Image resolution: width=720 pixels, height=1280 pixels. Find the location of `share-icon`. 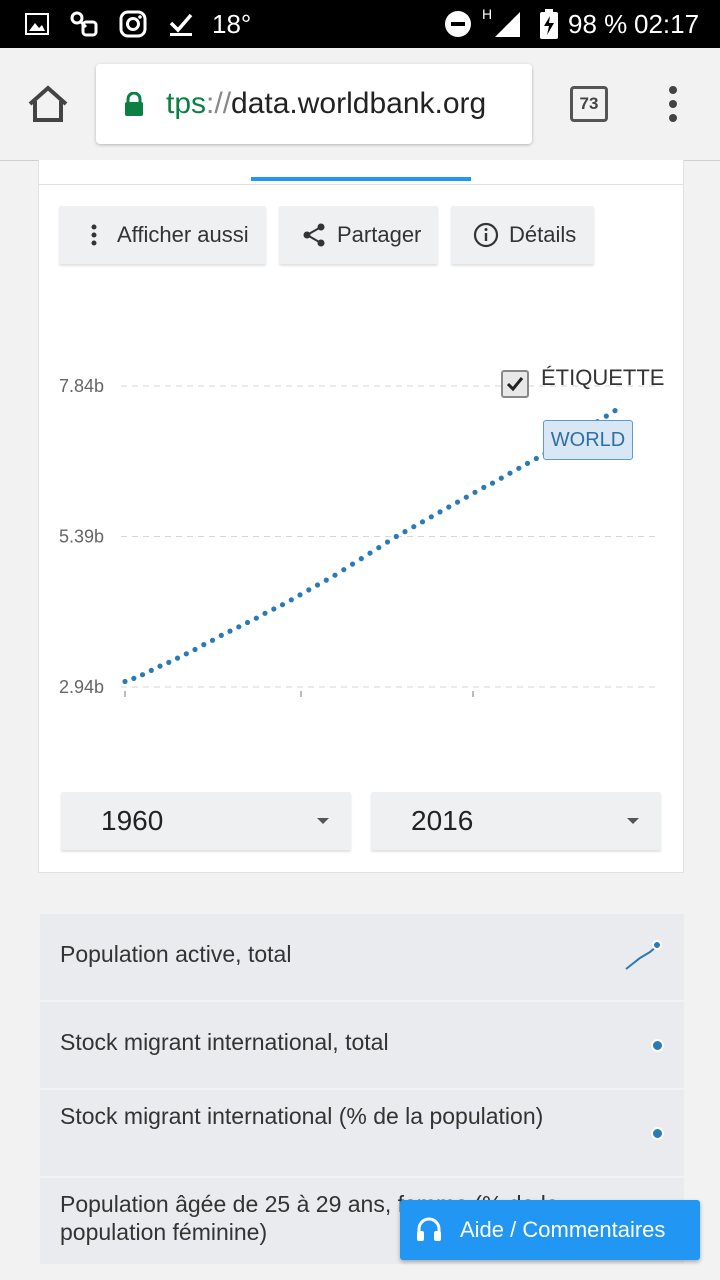

share-icon is located at coordinates (314, 235).